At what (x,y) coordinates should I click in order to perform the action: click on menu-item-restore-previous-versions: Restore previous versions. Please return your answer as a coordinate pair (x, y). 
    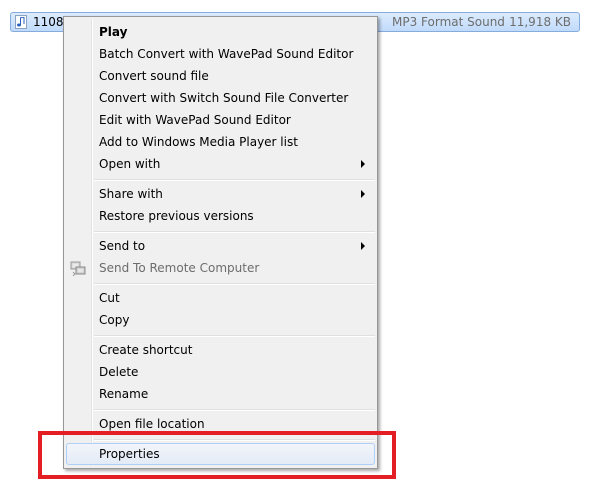
    Looking at the image, I should click on (220, 216).